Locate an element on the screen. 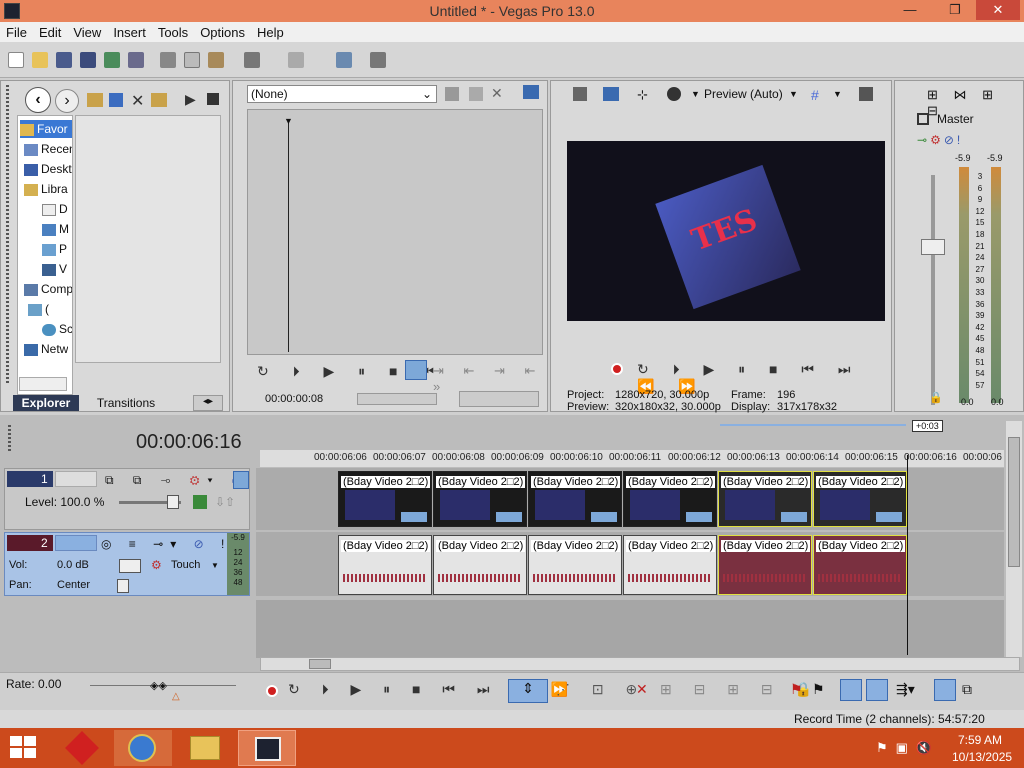  timeline-vscroll is located at coordinates (1014, 539).